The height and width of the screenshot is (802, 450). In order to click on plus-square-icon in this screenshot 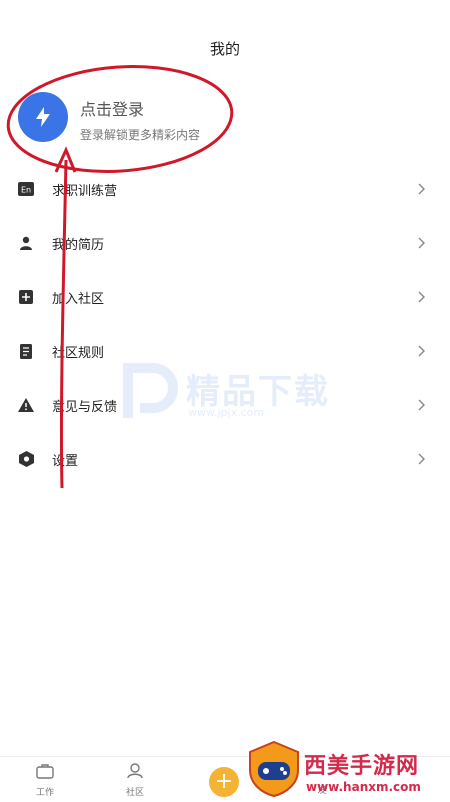, I will do `click(26, 297)`.